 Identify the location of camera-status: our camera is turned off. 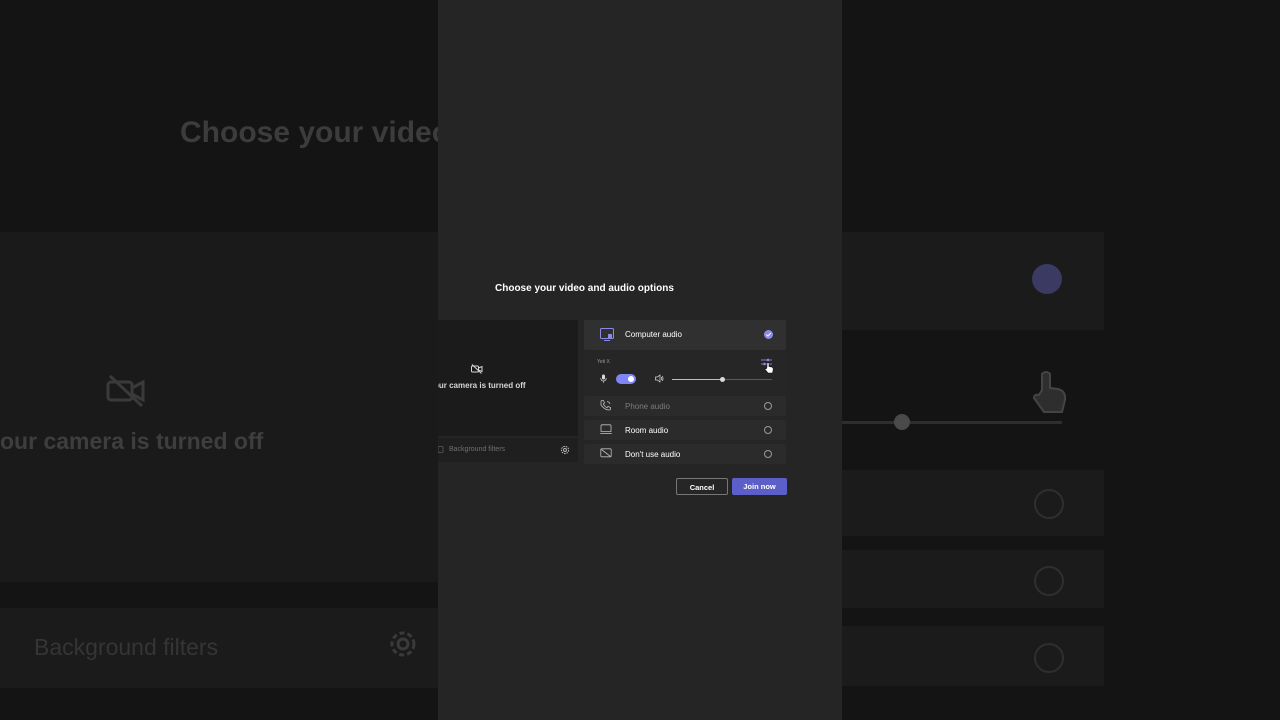
(482, 385).